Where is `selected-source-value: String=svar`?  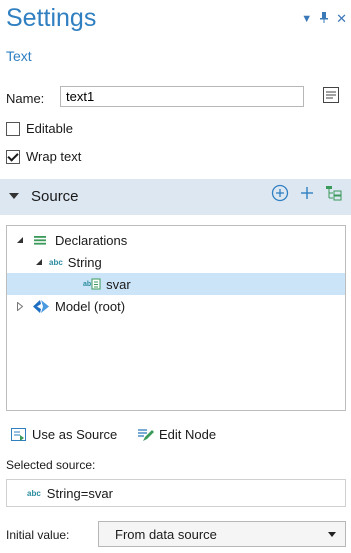 selected-source-value: String=svar is located at coordinates (79, 493).